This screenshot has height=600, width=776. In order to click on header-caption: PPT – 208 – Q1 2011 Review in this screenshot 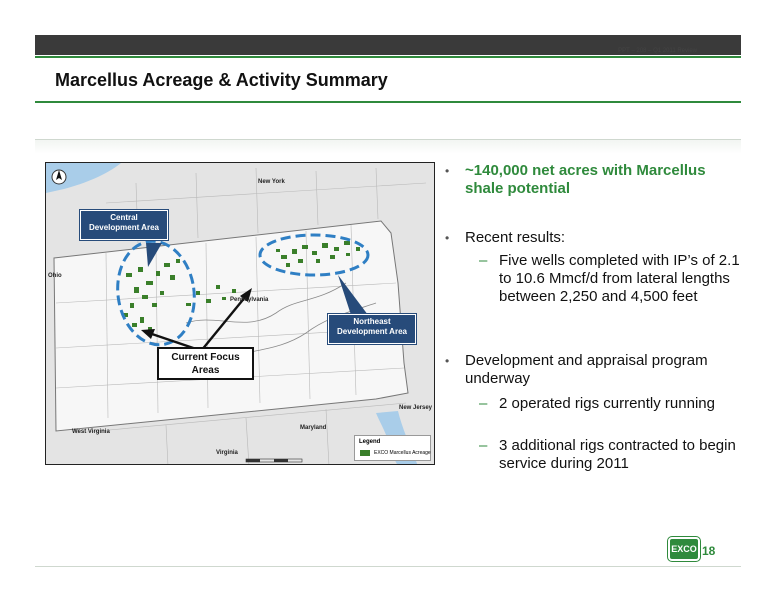, I will do `click(657, 51)`.